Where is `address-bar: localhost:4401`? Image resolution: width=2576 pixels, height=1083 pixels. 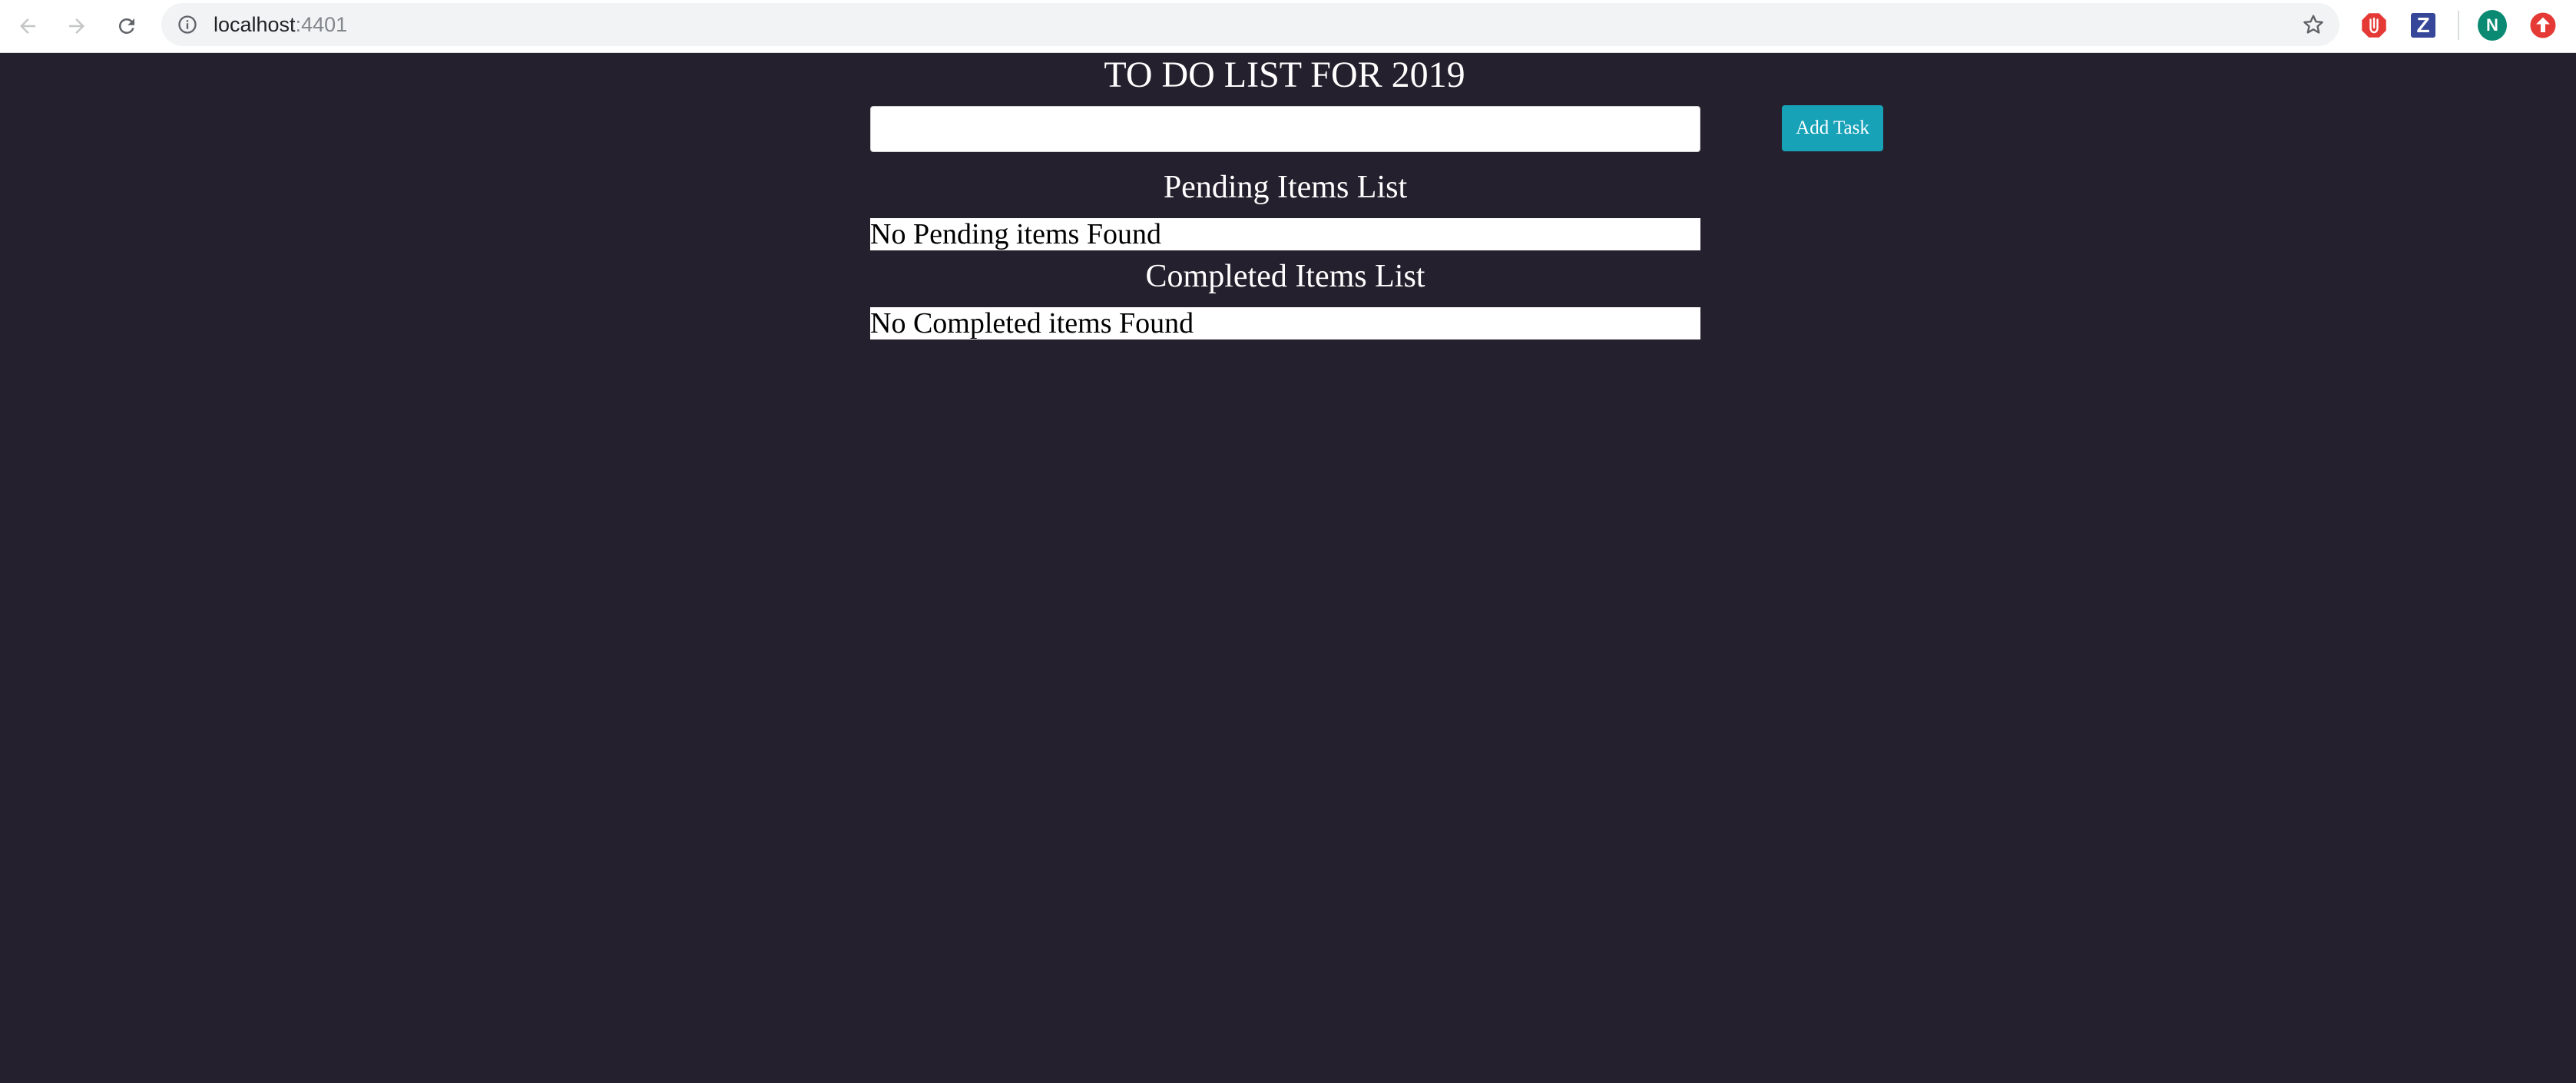
address-bar: localhost:4401 is located at coordinates (1250, 25).